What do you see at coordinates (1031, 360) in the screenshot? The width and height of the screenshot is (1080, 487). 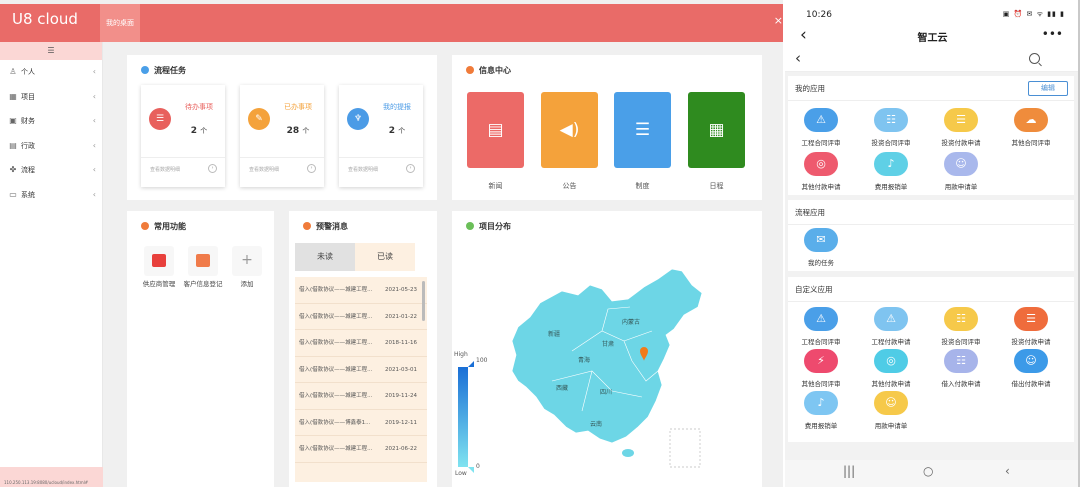 I see `smile-icon: ☺` at bounding box center [1031, 360].